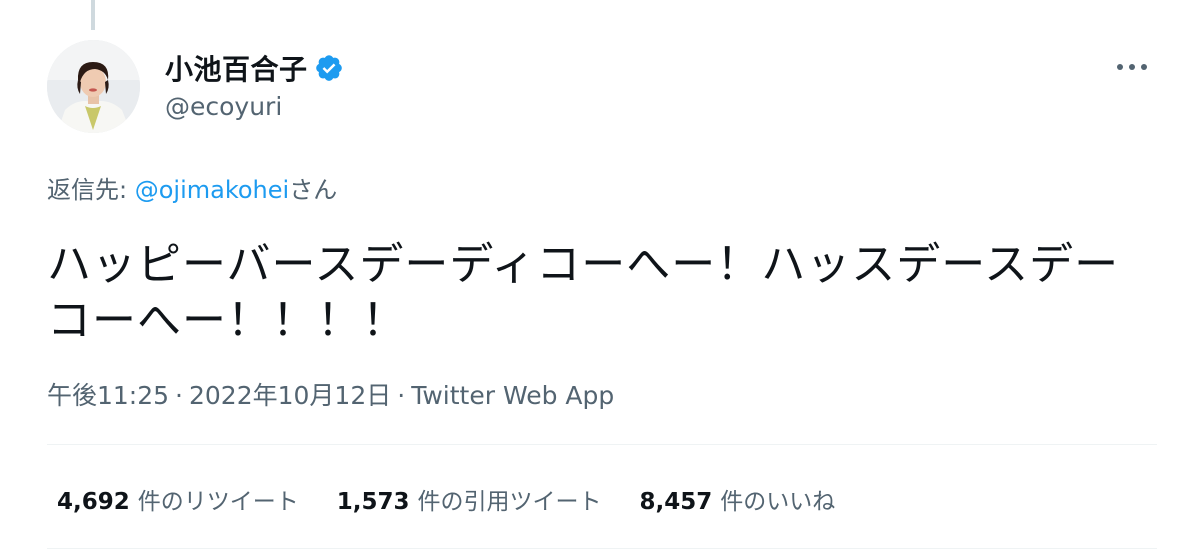  Describe the element at coordinates (290, 395) in the screenshot. I see `tweet-date-link: 2022年10月12日` at that location.